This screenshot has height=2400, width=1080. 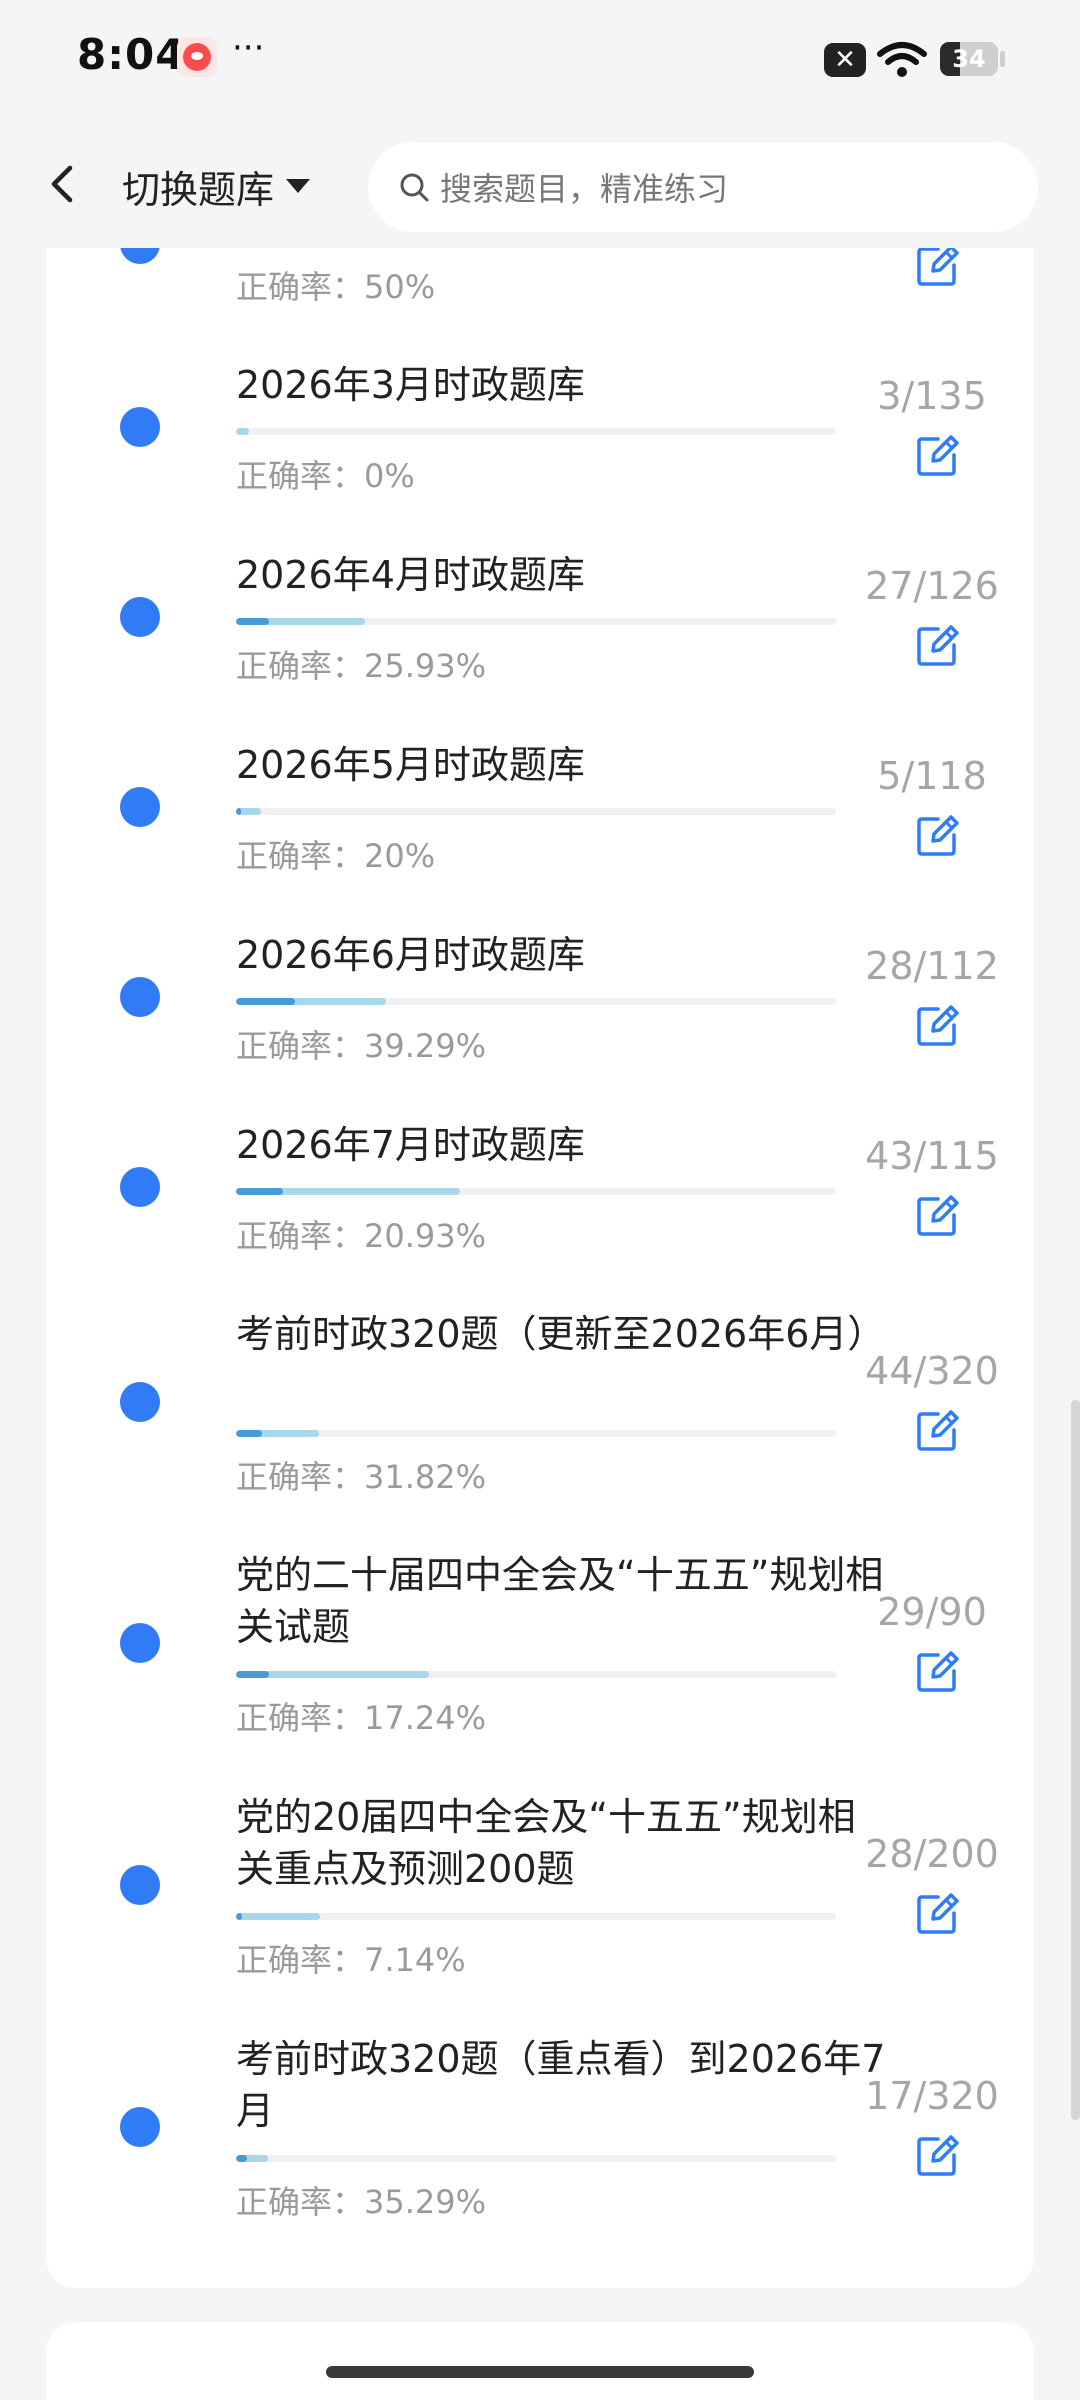 I want to click on accuracy-value: 39.29%, so click(x=425, y=1046).